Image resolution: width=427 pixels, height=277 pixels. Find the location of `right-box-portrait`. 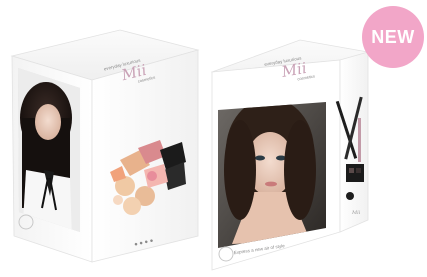

right-box-portrait is located at coordinates (272, 175).